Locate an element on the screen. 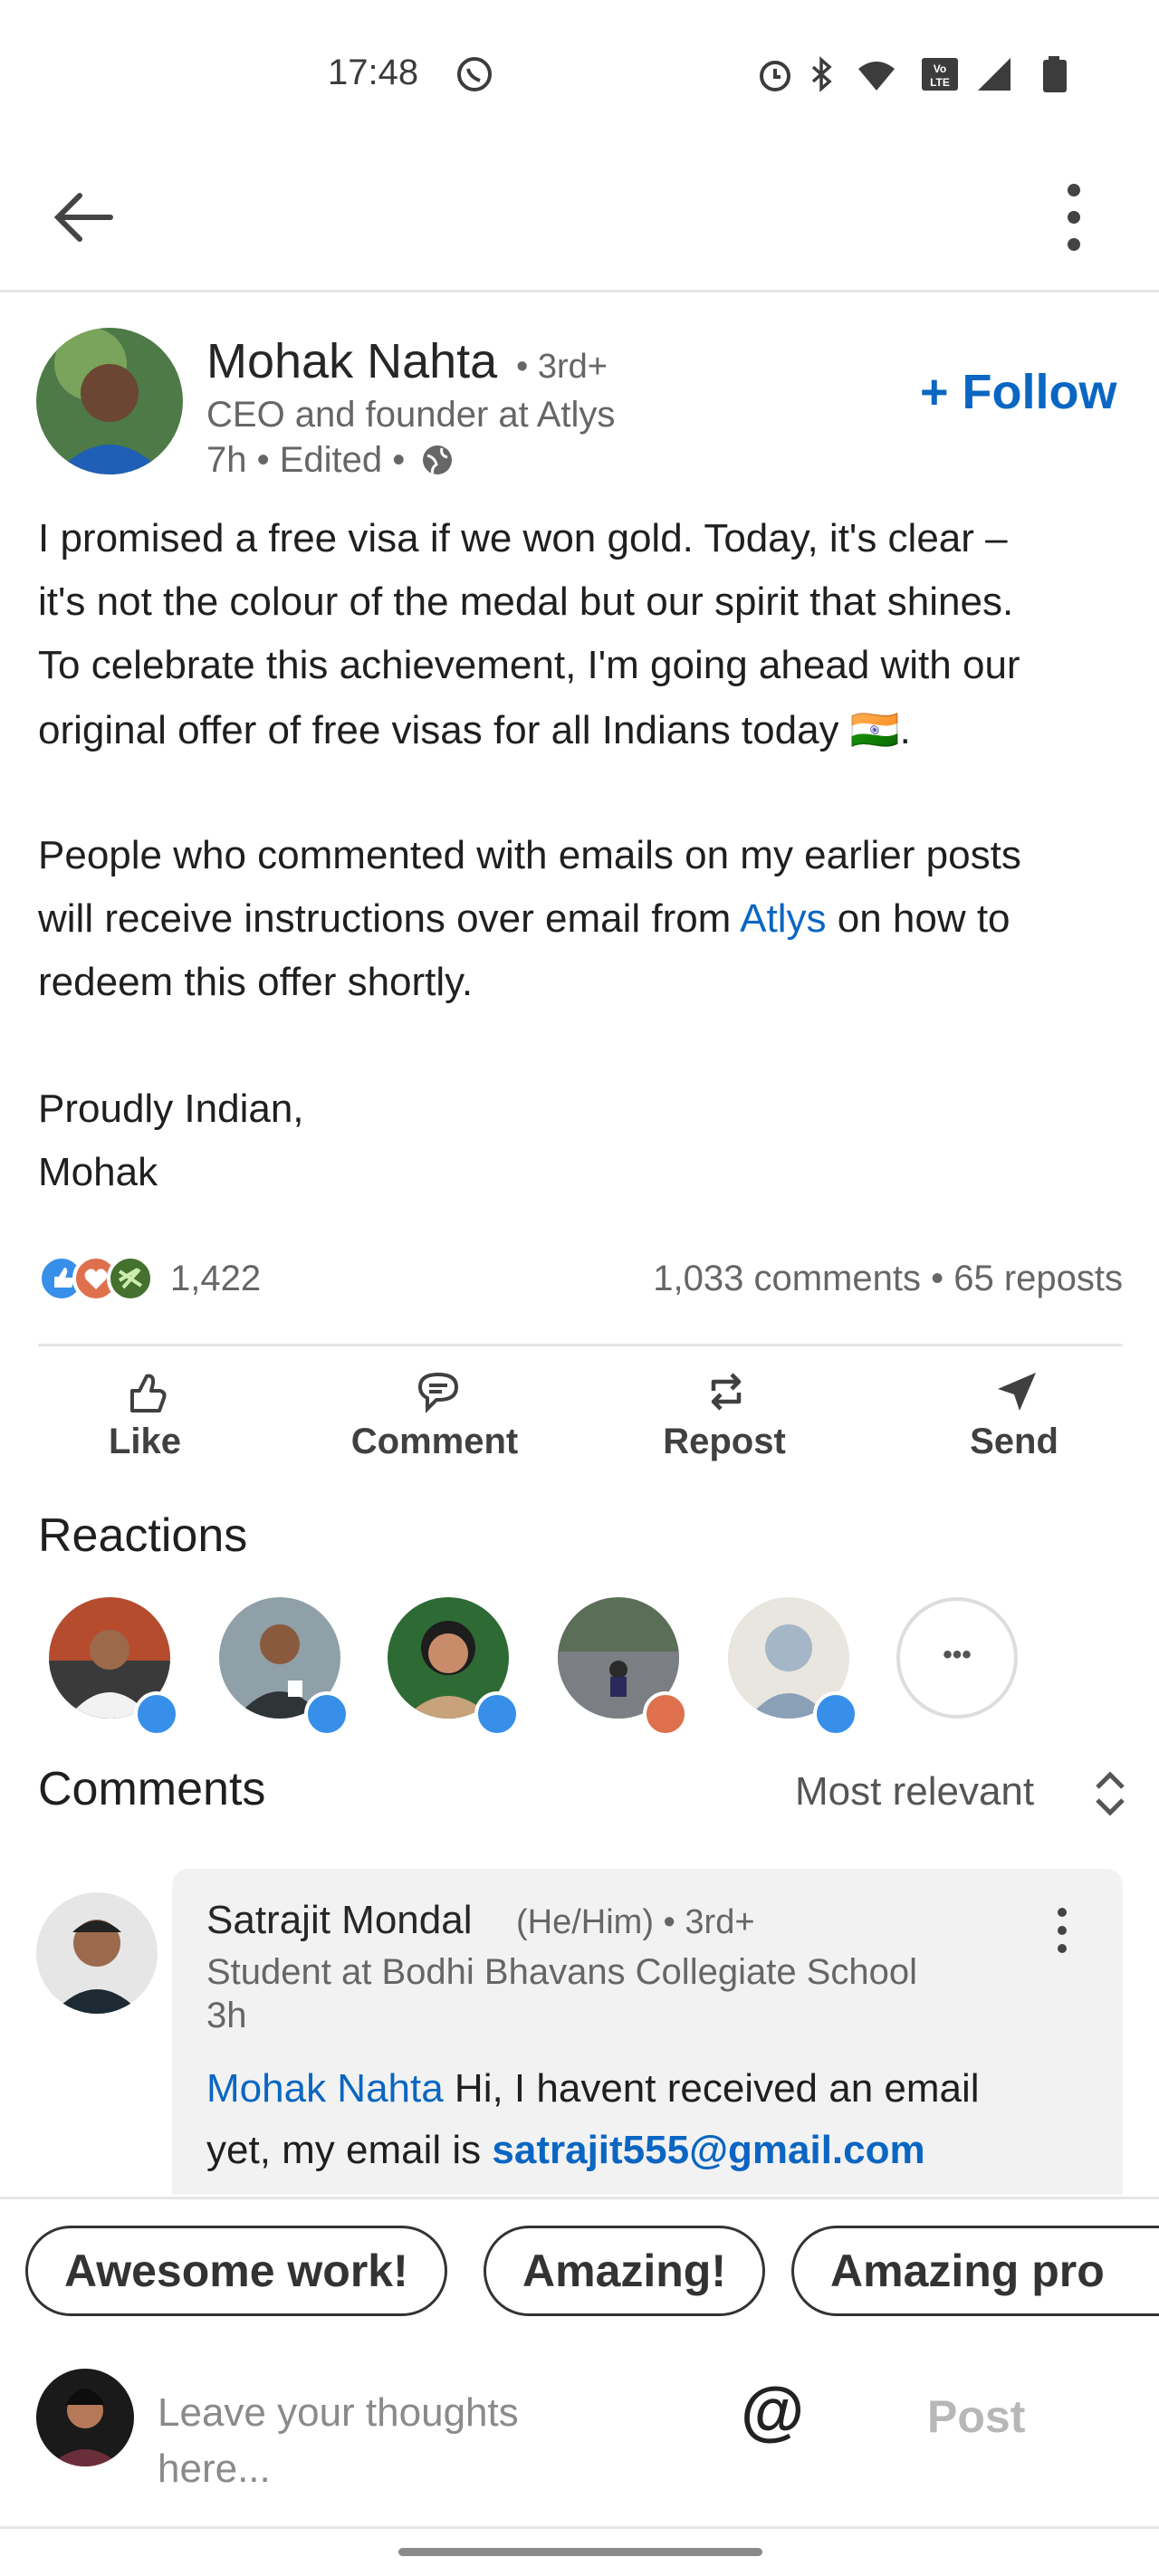  author-avatar is located at coordinates (110, 401).